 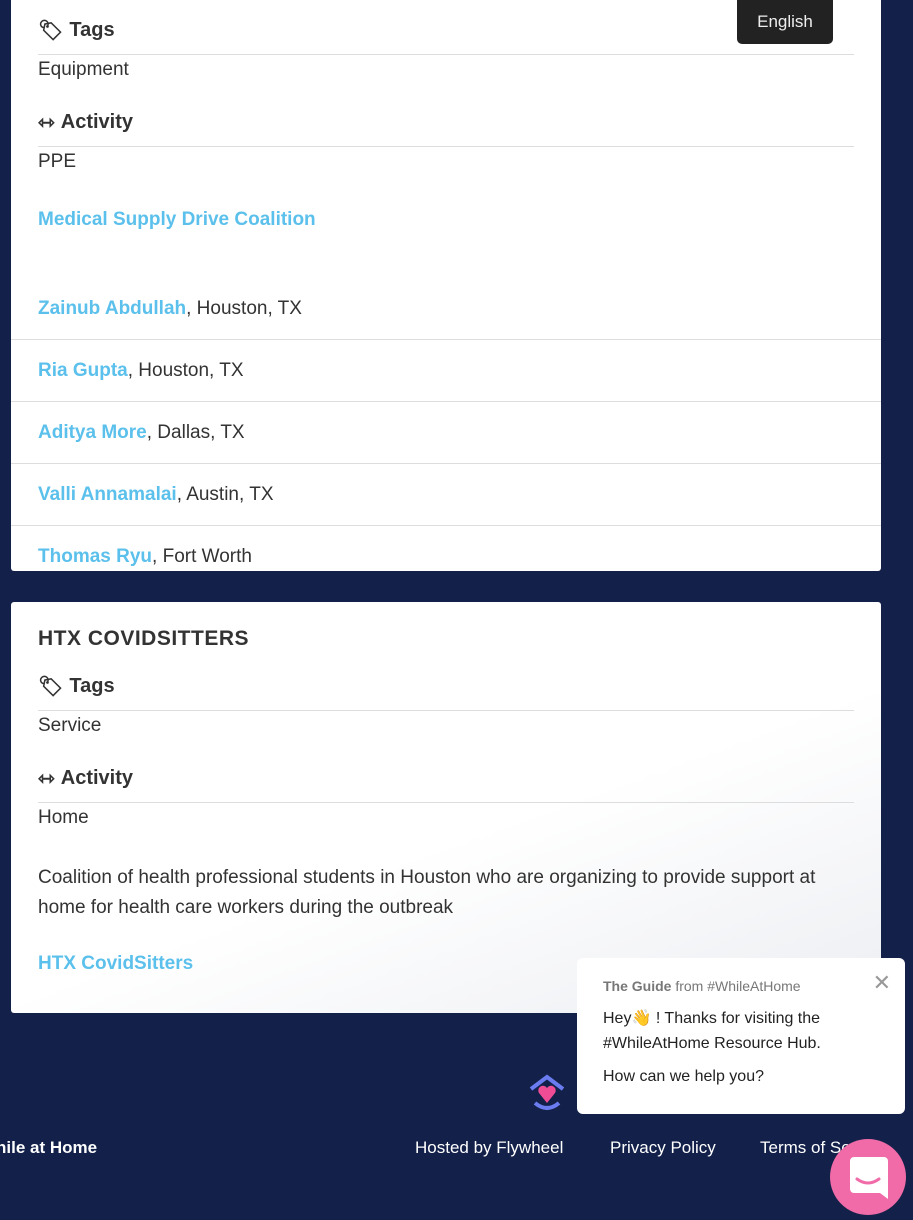 What do you see at coordinates (446, 309) in the screenshot?
I see `list-item: Zainub Abdullah, Houston, TX` at bounding box center [446, 309].